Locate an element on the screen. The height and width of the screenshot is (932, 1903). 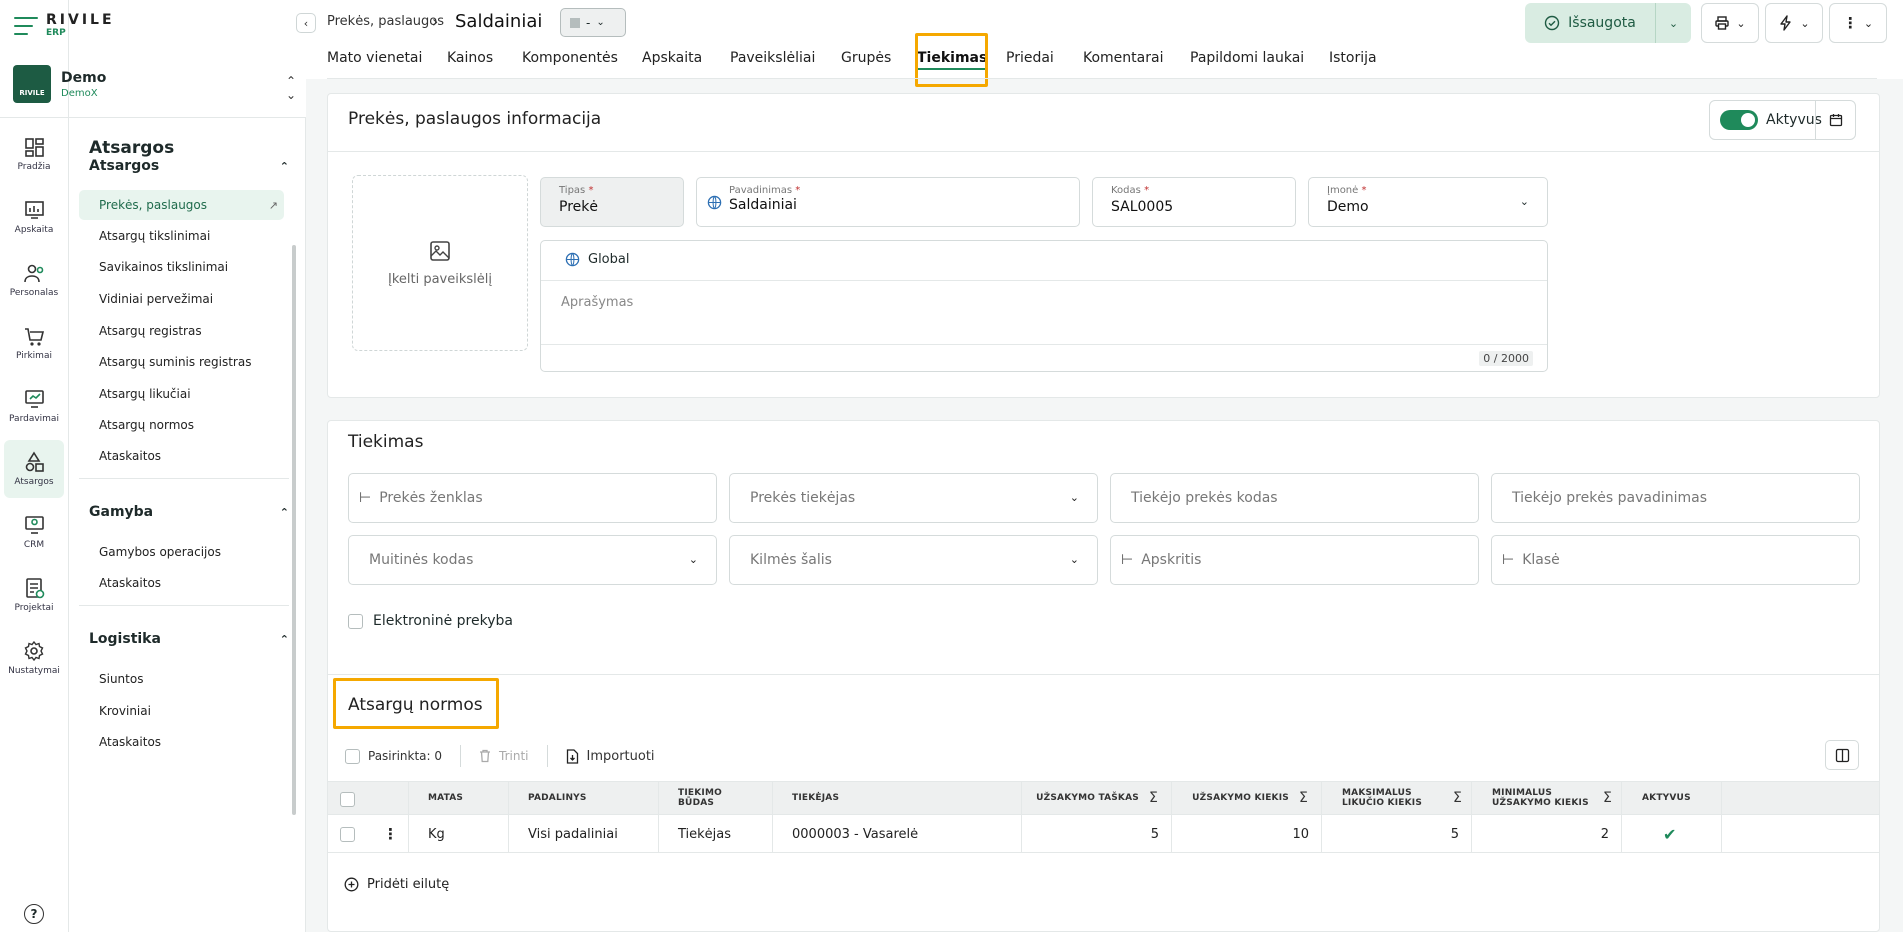
select-all: Pasirinkta: 0 is located at coordinates (394, 756).